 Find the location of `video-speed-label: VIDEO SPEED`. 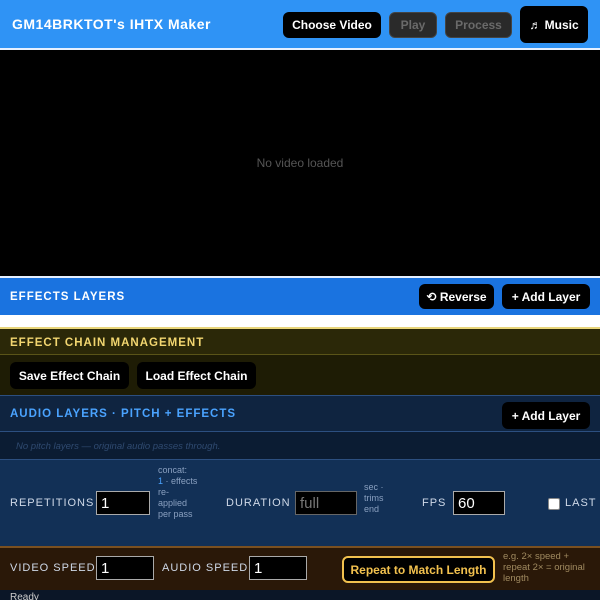

video-speed-label: VIDEO SPEED is located at coordinates (53, 568).